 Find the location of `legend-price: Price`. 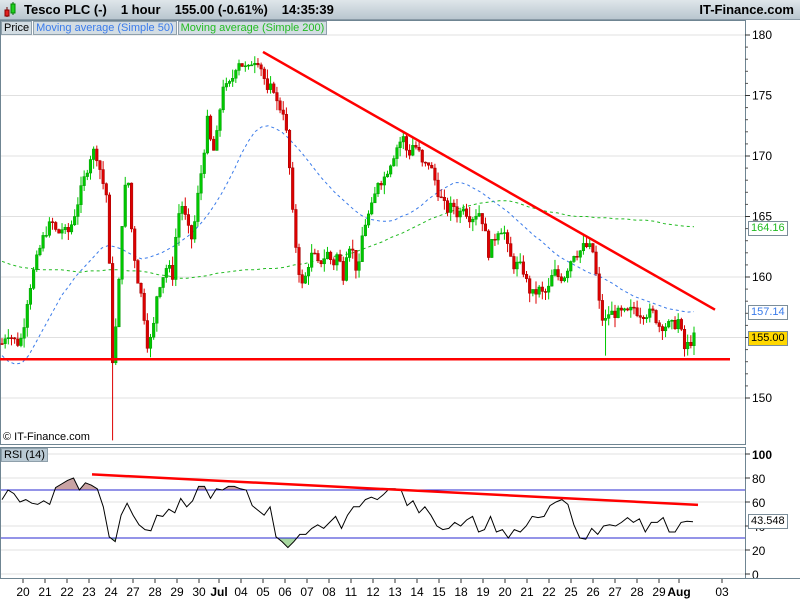

legend-price: Price is located at coordinates (17, 28).